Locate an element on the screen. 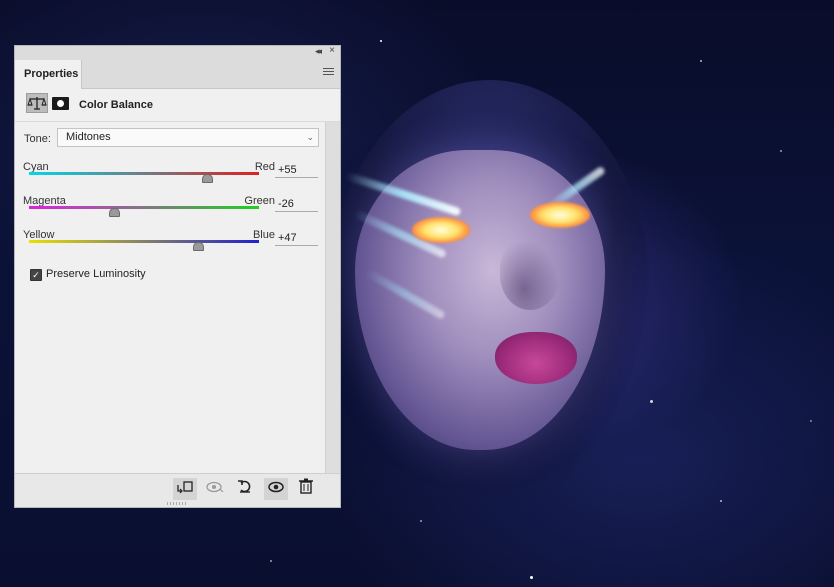  yellow-blue-value-input: +47 is located at coordinates (296, 238).